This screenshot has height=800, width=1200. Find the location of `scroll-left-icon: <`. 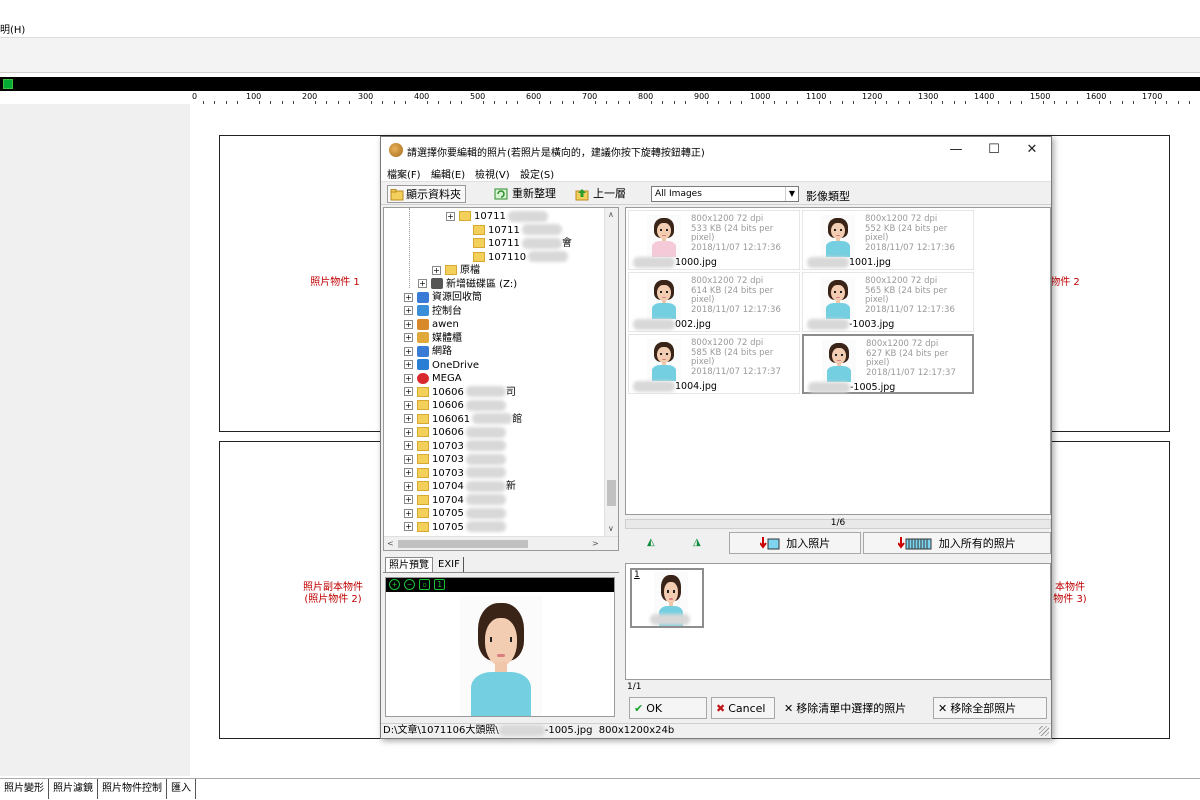

scroll-left-icon: < is located at coordinates (390, 543).